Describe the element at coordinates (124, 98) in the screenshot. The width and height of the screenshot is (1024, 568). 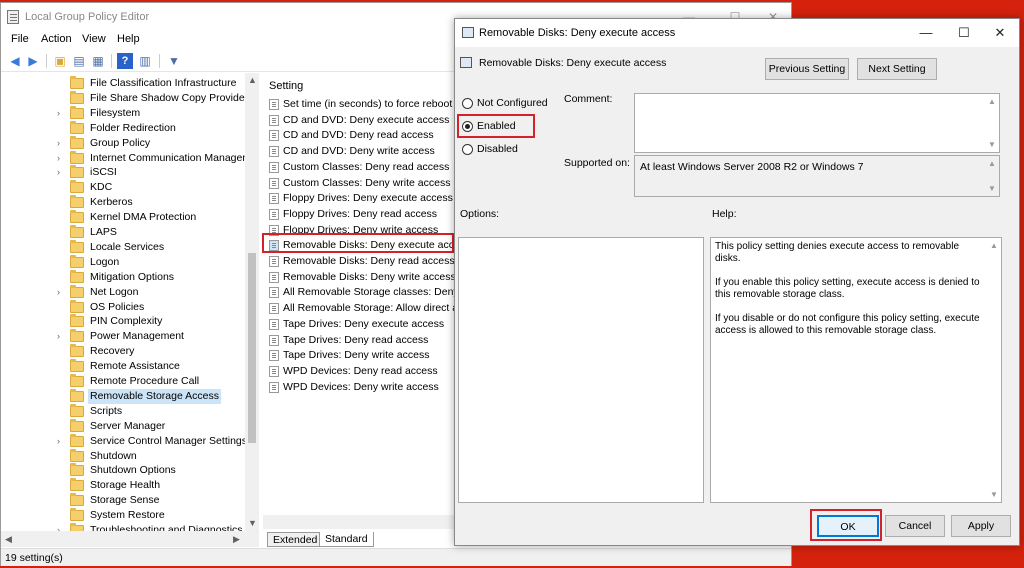
I see `tree-item: File Share Shadow Copy Provider` at that location.